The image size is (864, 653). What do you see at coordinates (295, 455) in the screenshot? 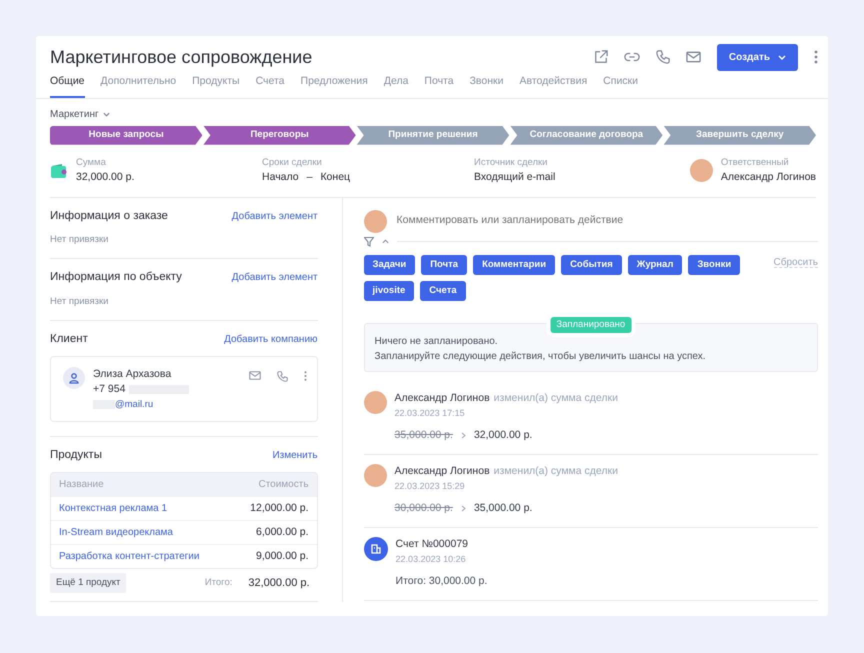
I see `add-link: Изменить` at bounding box center [295, 455].